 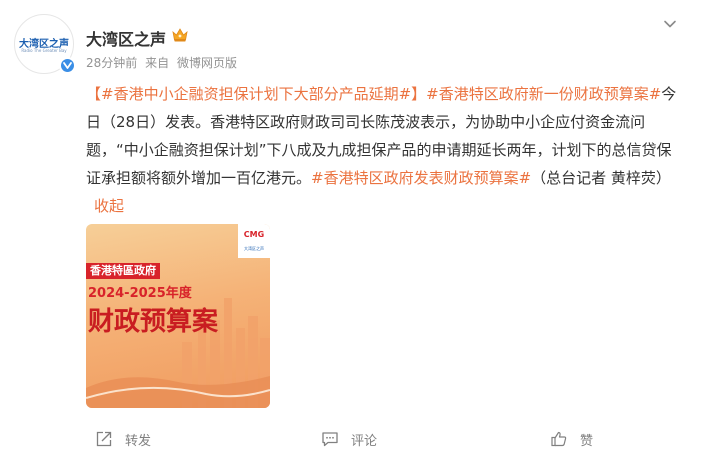 I want to click on member-crown-icon, so click(x=180, y=35).